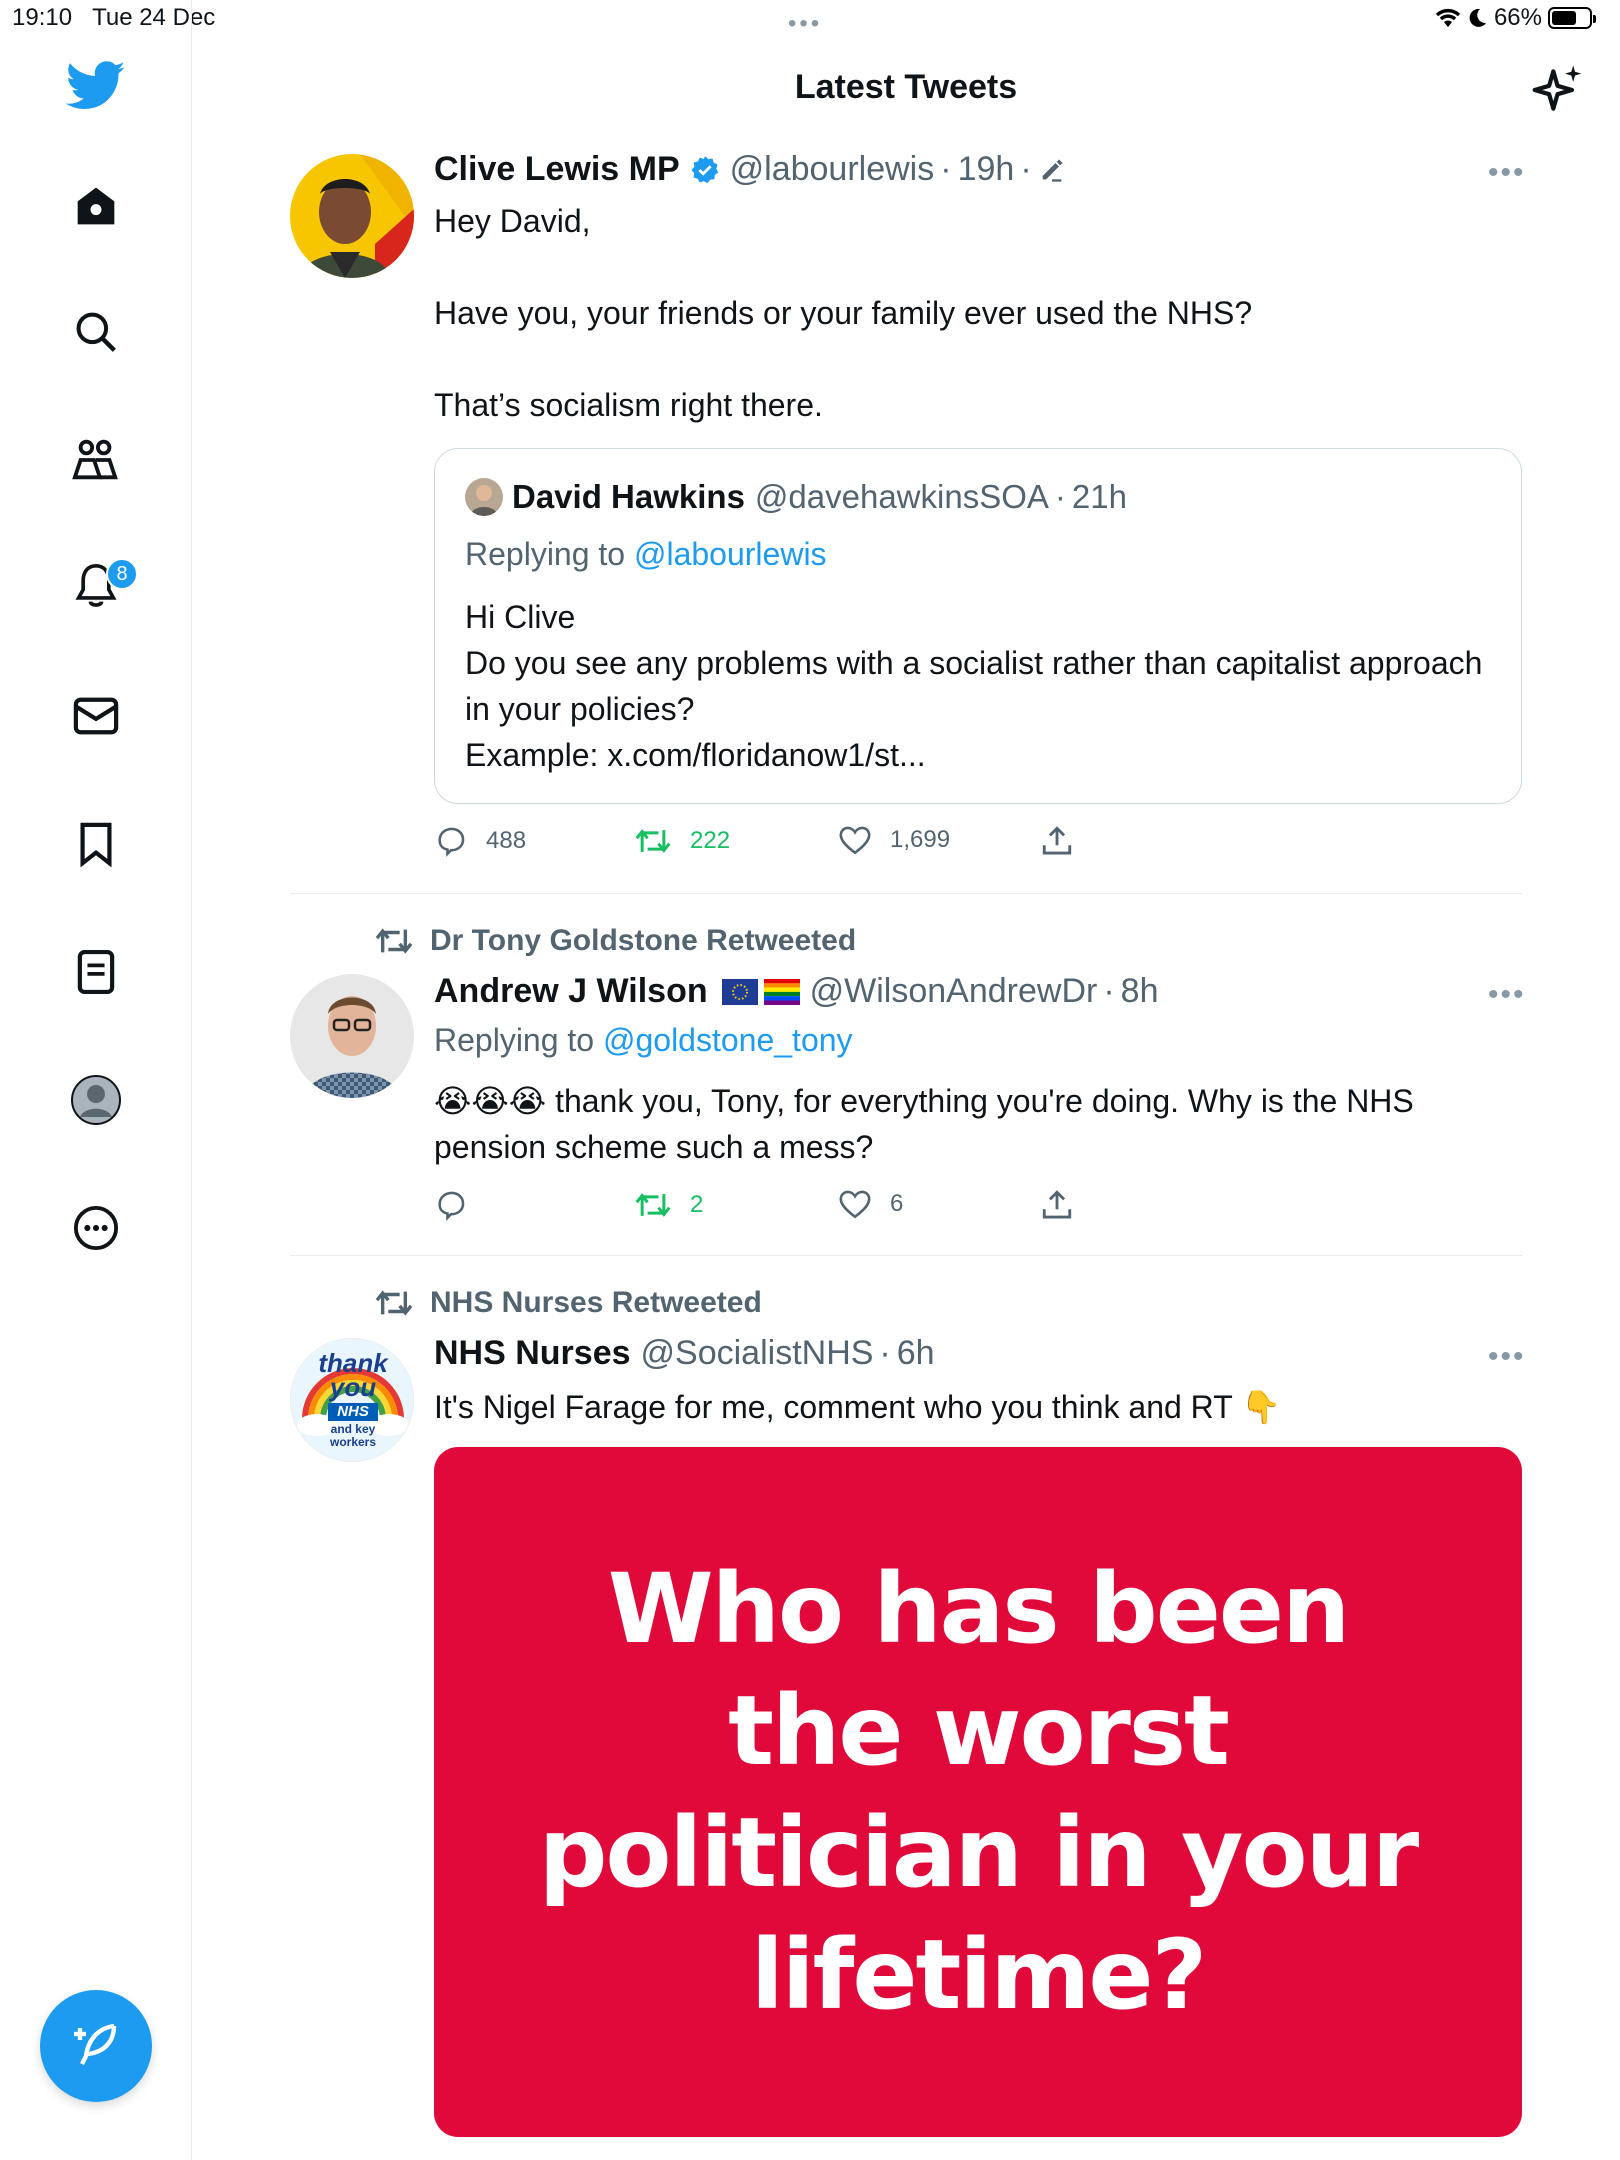 The width and height of the screenshot is (1620, 2160). Describe the element at coordinates (557, 169) in the screenshot. I see `author-name: Clive Lewis MP` at that location.